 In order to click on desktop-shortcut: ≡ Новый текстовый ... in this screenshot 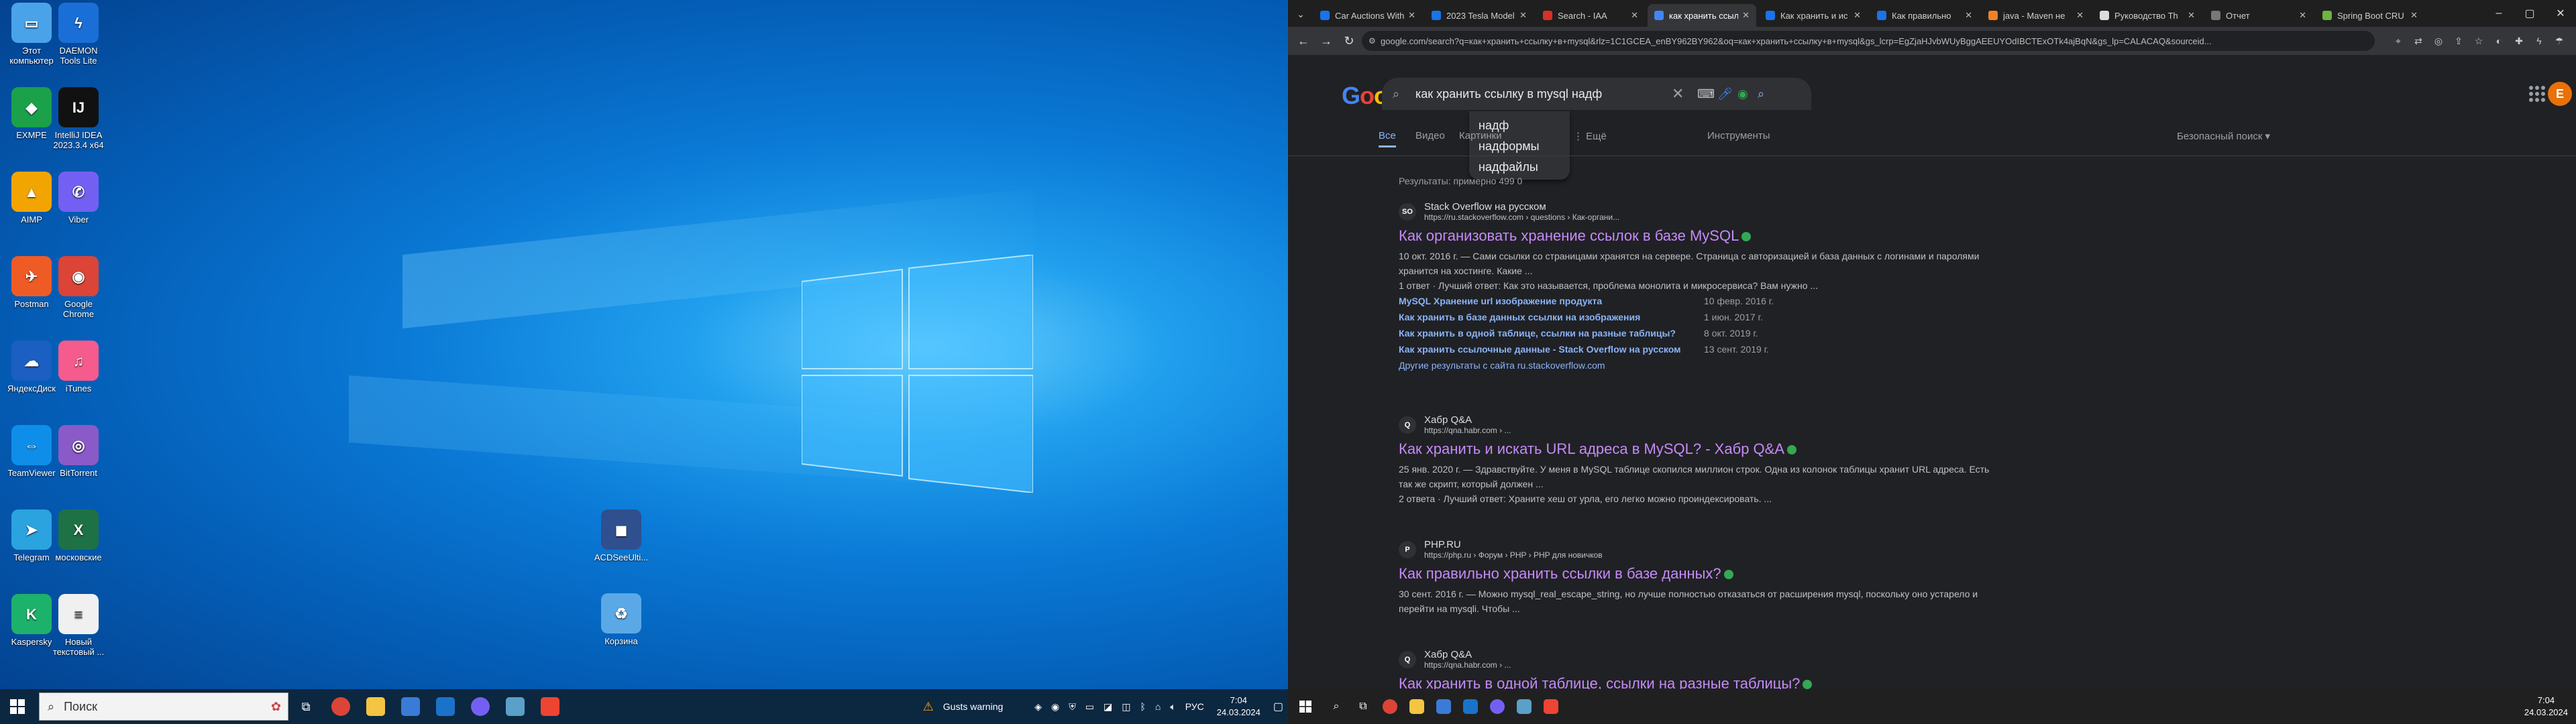, I will do `click(78, 625)`.